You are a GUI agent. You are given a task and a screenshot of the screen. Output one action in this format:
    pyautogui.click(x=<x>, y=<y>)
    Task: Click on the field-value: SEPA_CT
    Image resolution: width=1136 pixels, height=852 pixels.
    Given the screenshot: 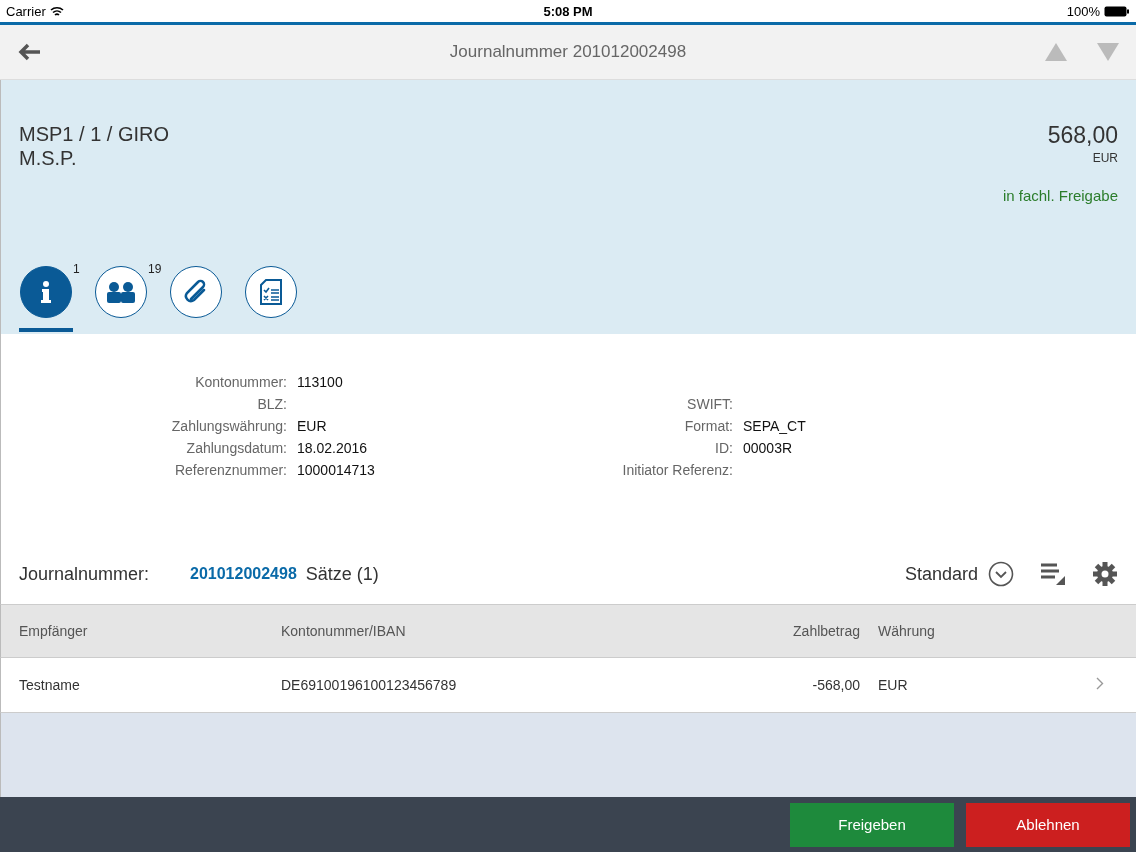 What is the action you would take?
    pyautogui.click(x=775, y=426)
    